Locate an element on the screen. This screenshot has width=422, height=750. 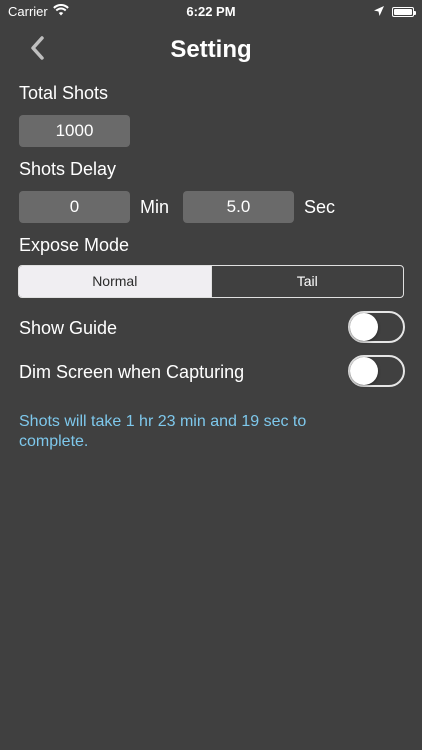
expose-mode-segmented-control: Normal Tail is located at coordinates (211, 281).